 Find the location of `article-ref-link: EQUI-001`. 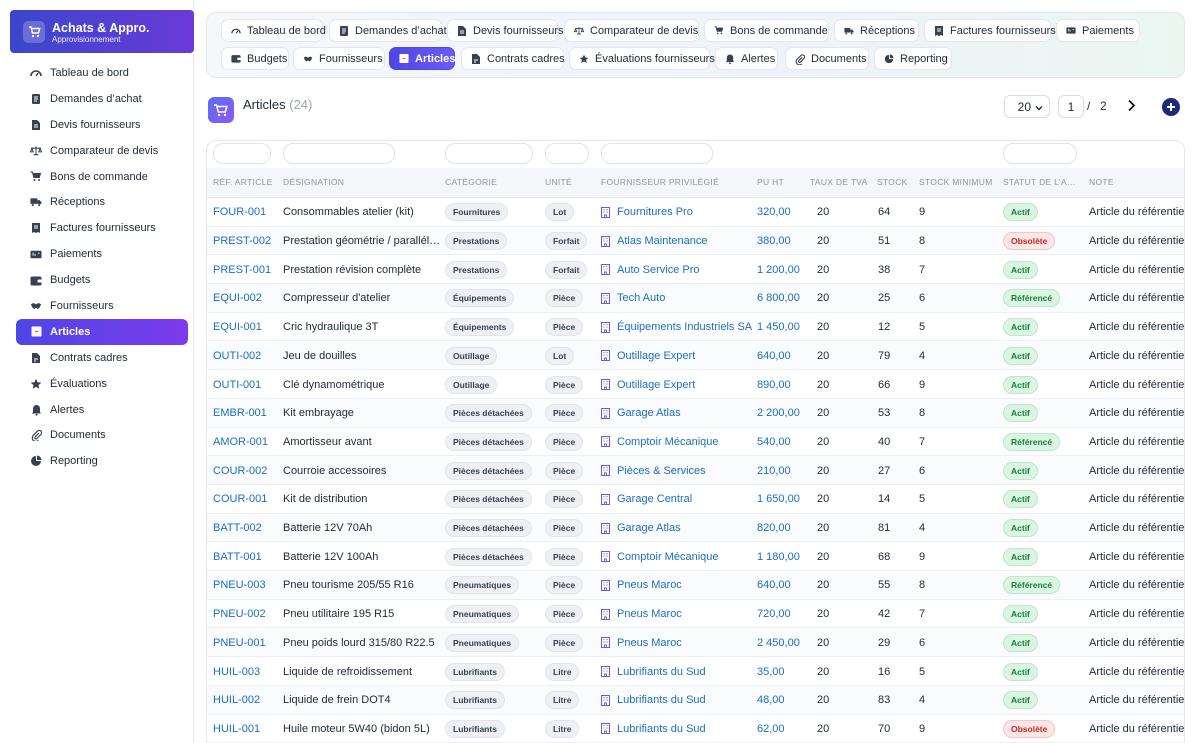

article-ref-link: EQUI-001 is located at coordinates (245, 327).